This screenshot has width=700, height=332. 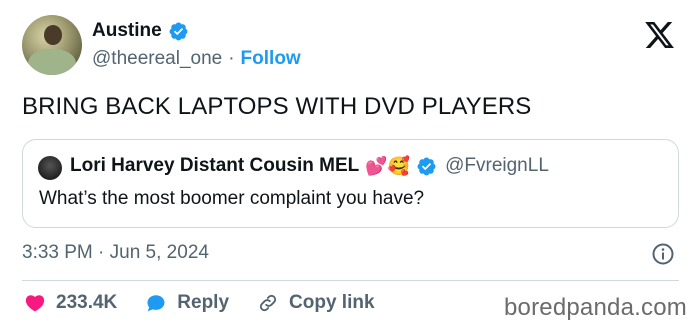 I want to click on copy-link-button: Copy link, so click(x=316, y=303).